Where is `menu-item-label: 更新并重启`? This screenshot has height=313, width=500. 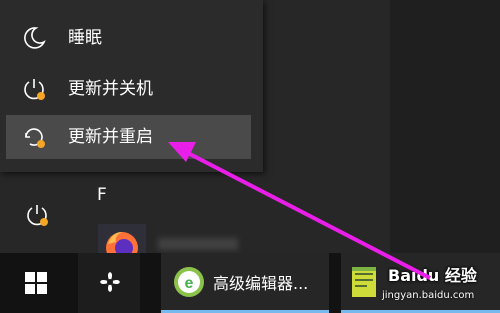 menu-item-label: 更新并重启 is located at coordinates (110, 137).